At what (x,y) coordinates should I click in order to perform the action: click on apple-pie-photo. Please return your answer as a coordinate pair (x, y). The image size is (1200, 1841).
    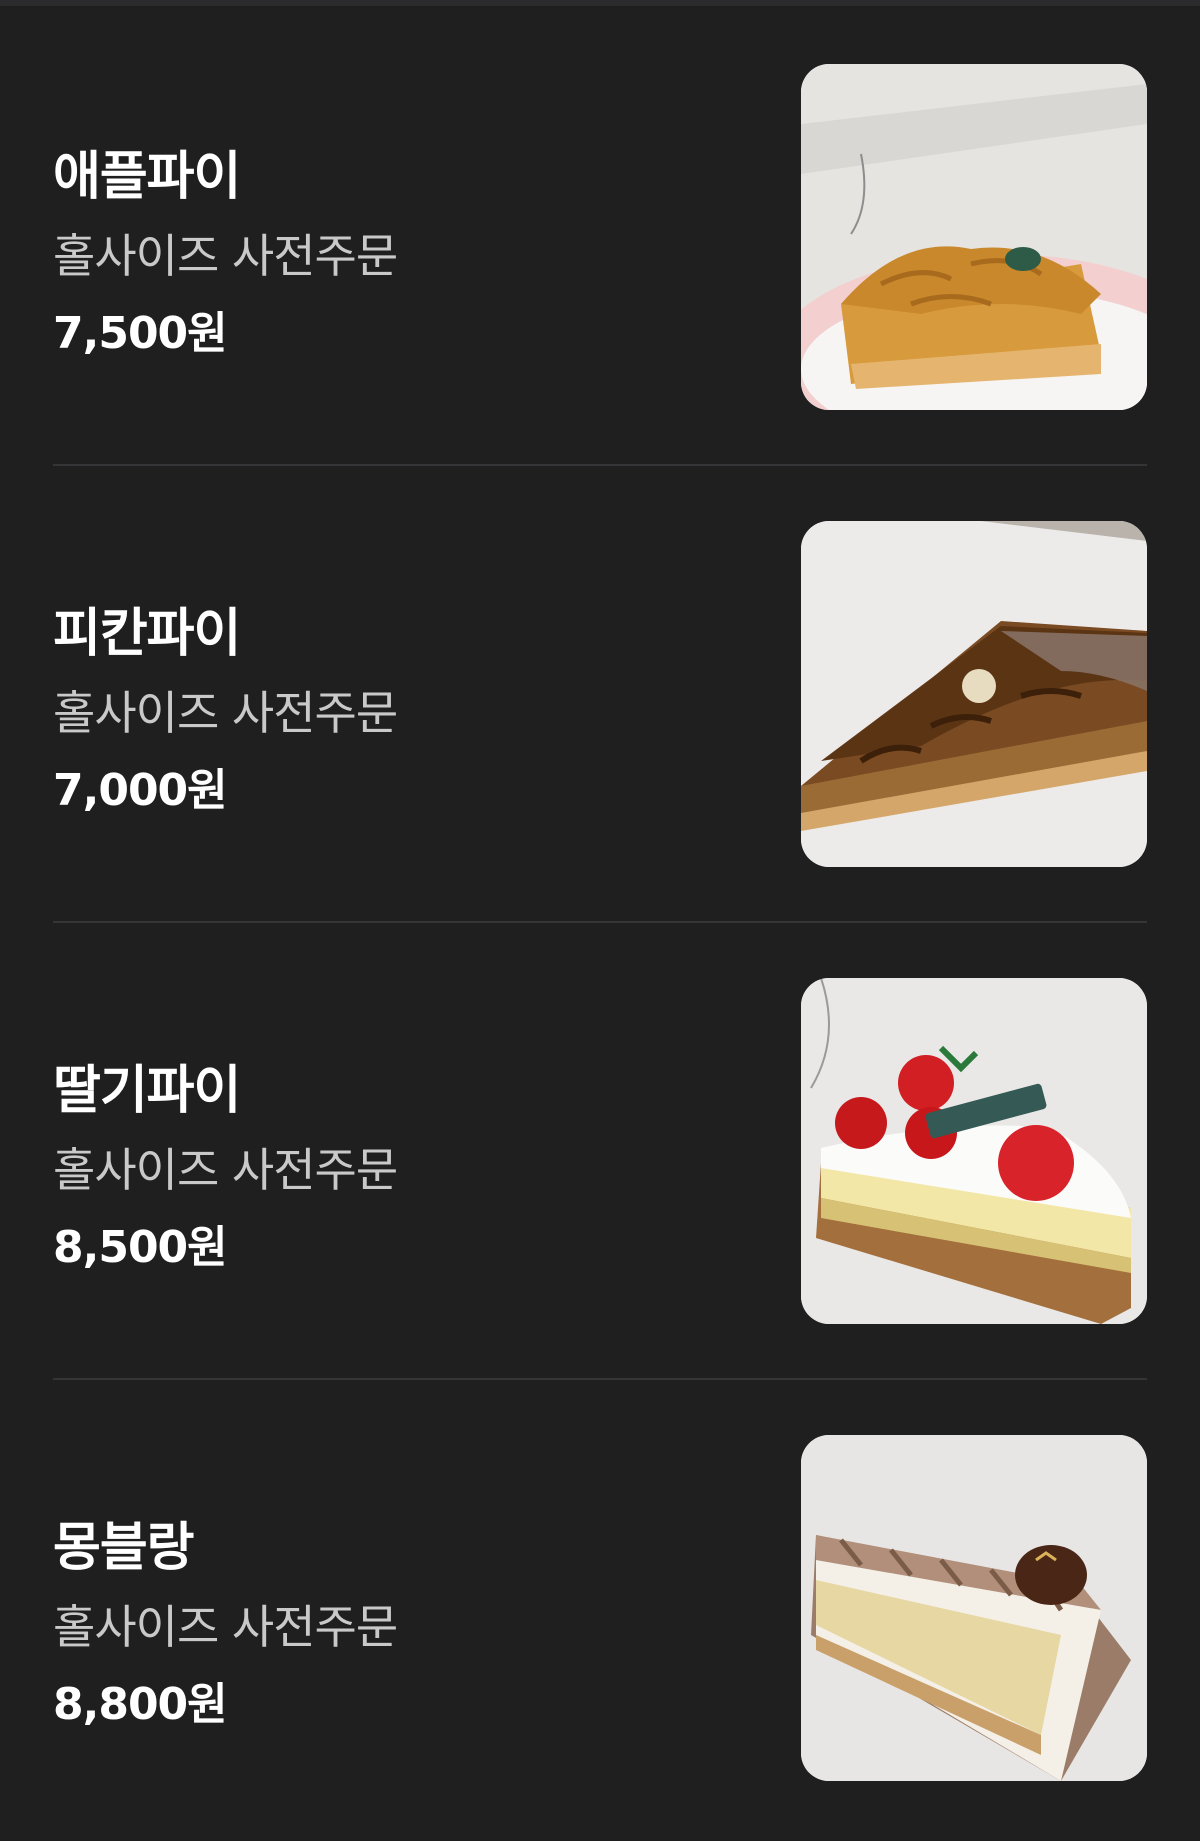
    Looking at the image, I should click on (974, 237).